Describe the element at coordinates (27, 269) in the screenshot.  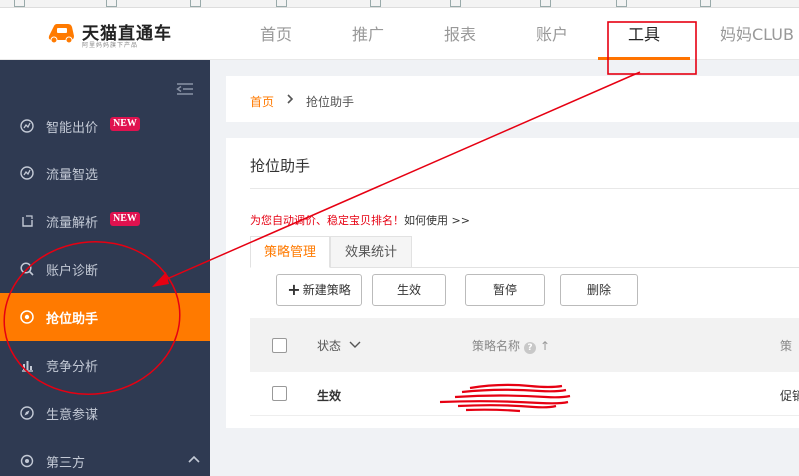
I see `magnifier-icon` at that location.